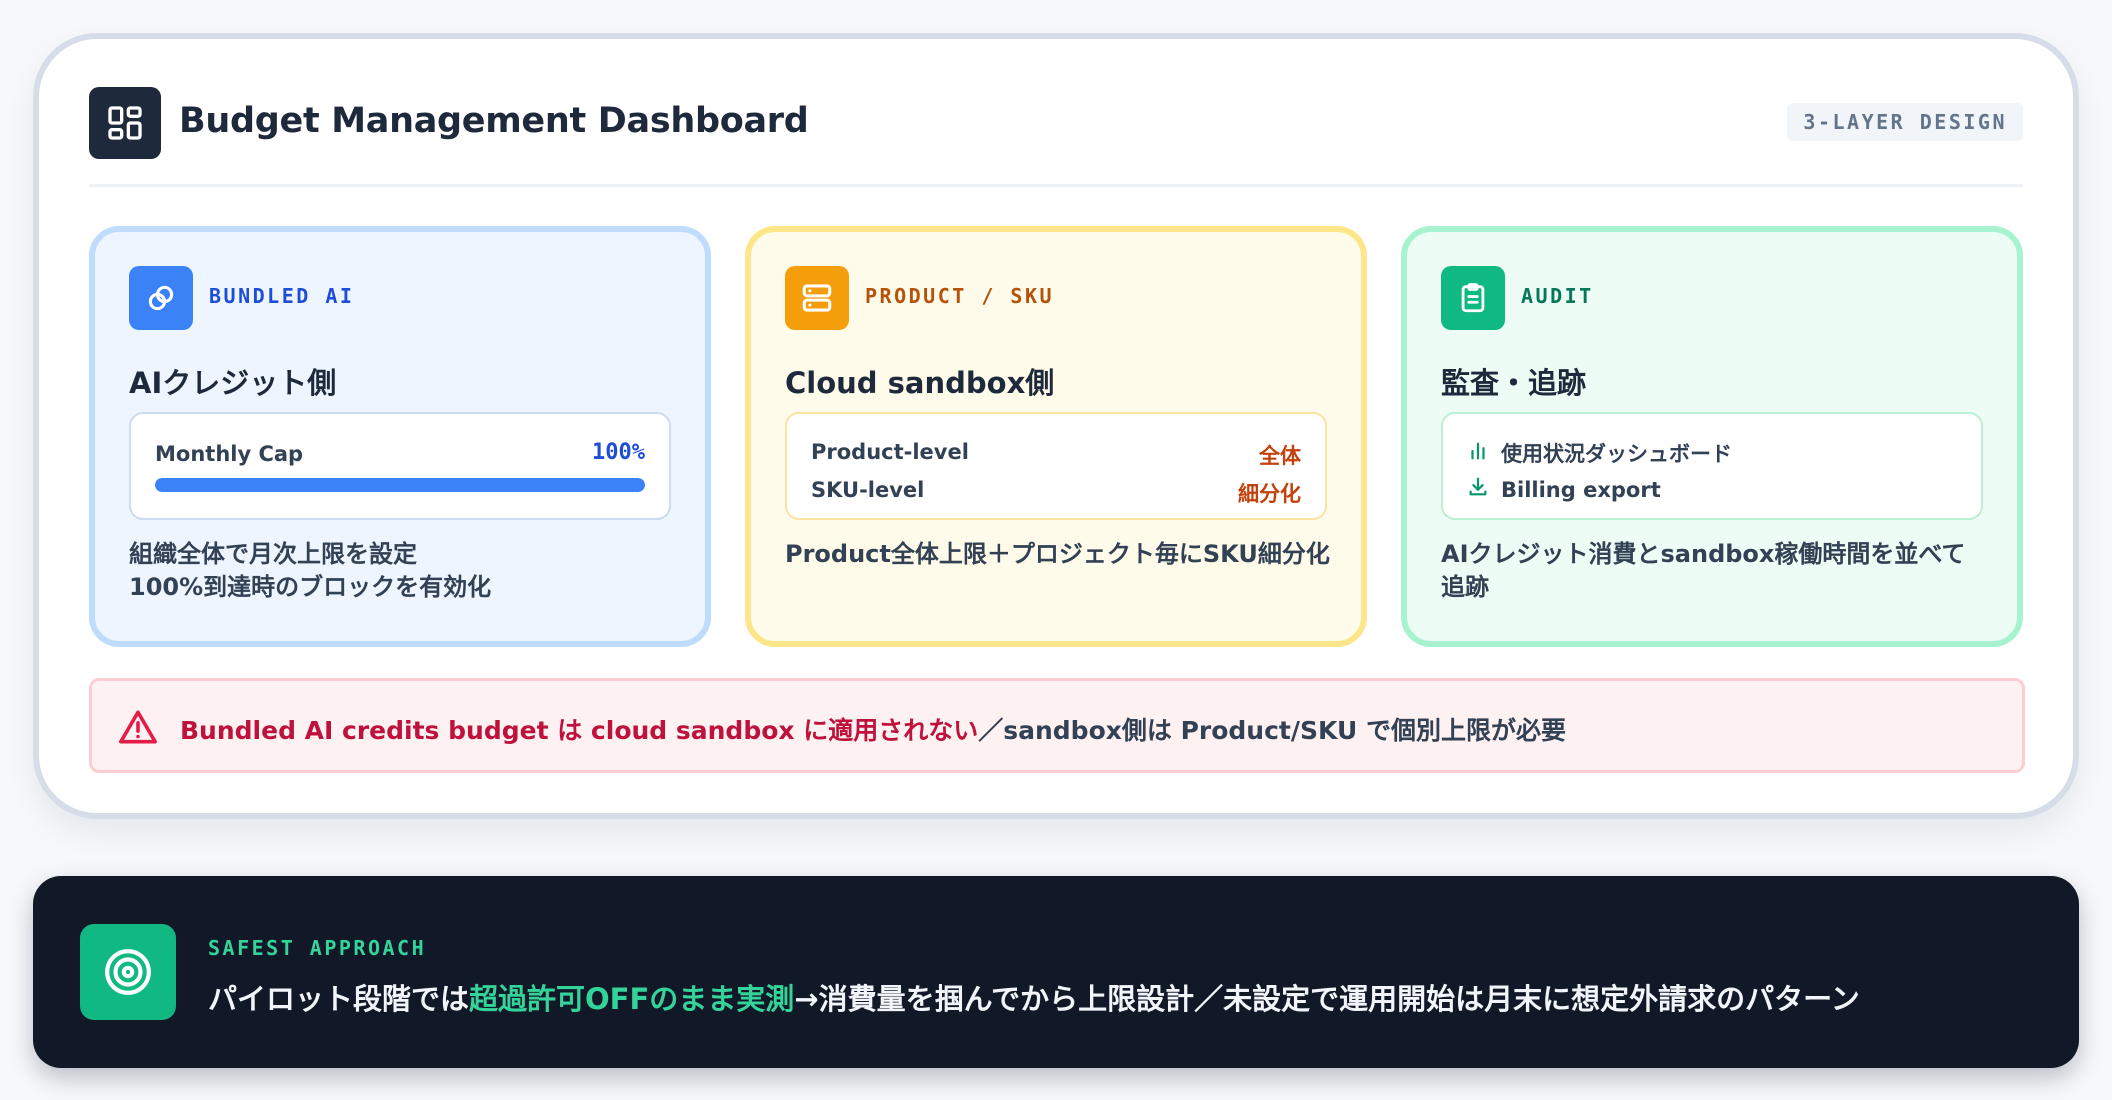 This screenshot has width=2112, height=1100. I want to click on approach-text-before: パイロット段階では, so click(339, 999).